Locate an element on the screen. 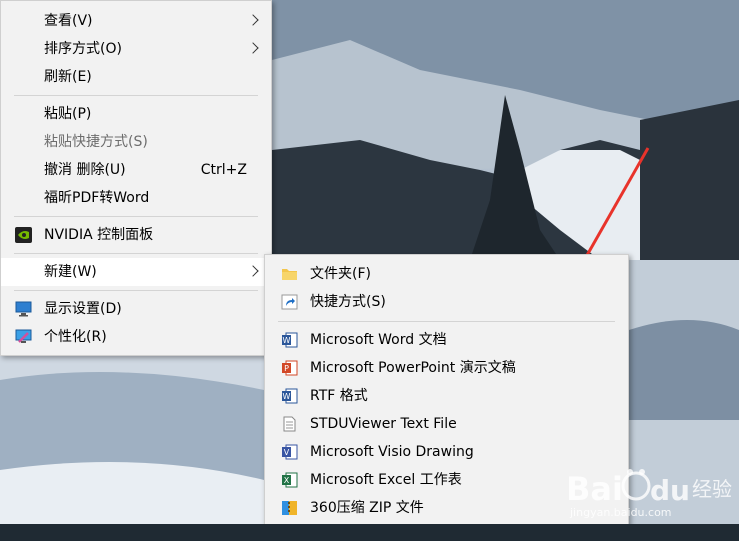 The width and height of the screenshot is (739, 541). menu-item-label: 福昕PDF转Word is located at coordinates (97, 198).